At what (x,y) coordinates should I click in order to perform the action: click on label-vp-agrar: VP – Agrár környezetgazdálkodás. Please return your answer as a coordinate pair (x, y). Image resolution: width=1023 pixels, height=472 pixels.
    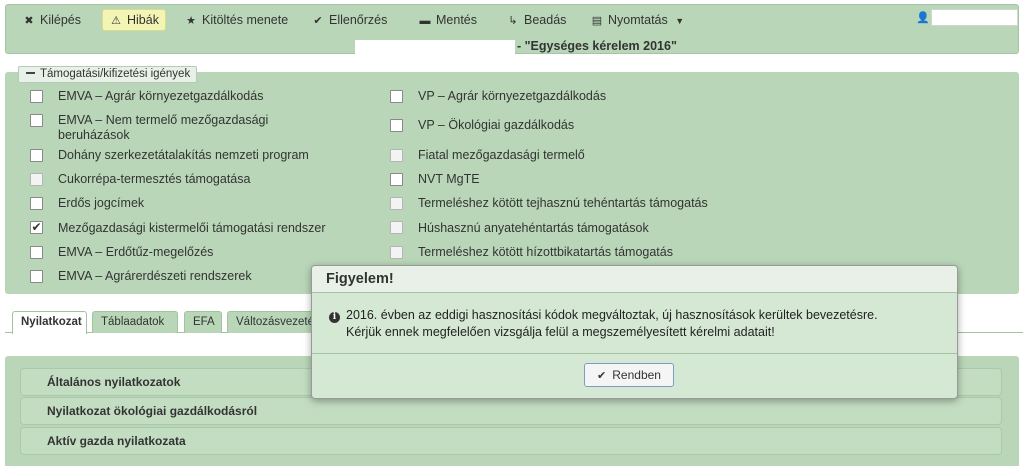
    Looking at the image, I should click on (512, 96).